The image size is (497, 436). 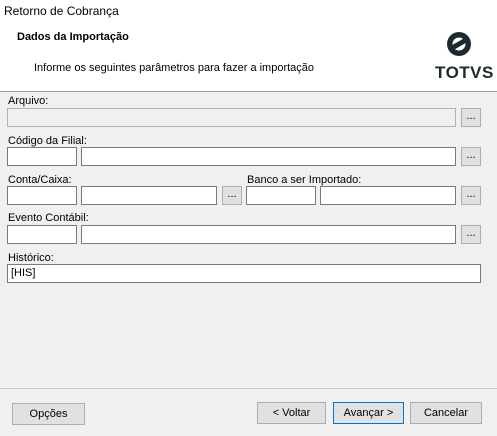 What do you see at coordinates (42, 156) in the screenshot?
I see `filial-code-field` at bounding box center [42, 156].